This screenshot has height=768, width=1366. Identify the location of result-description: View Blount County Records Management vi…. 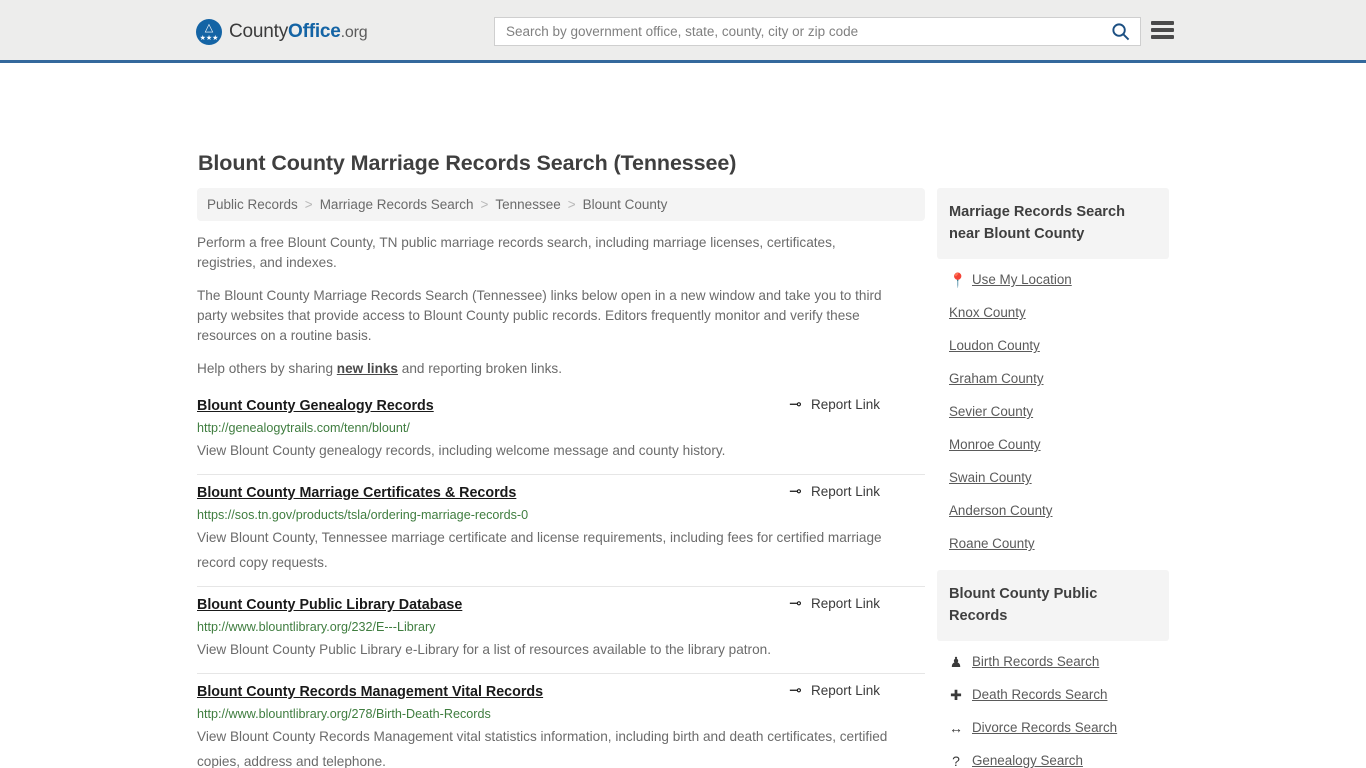
(542, 748).